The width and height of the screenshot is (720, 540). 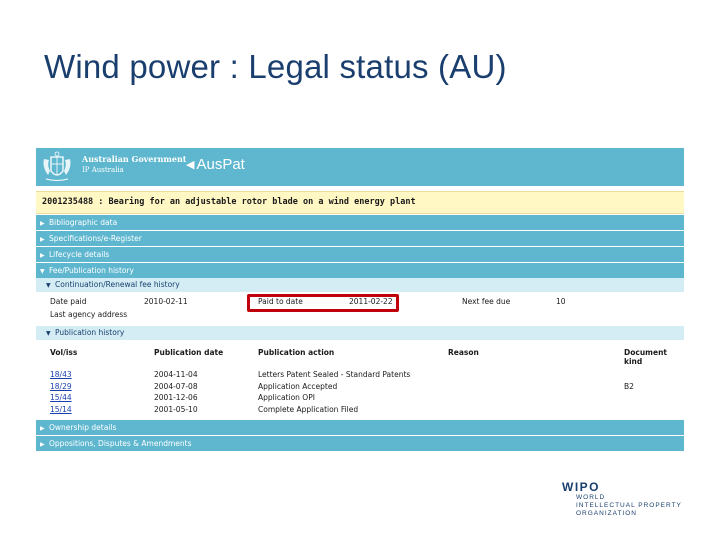 What do you see at coordinates (629, 386) in the screenshot?
I see `document-kind: B2` at bounding box center [629, 386].